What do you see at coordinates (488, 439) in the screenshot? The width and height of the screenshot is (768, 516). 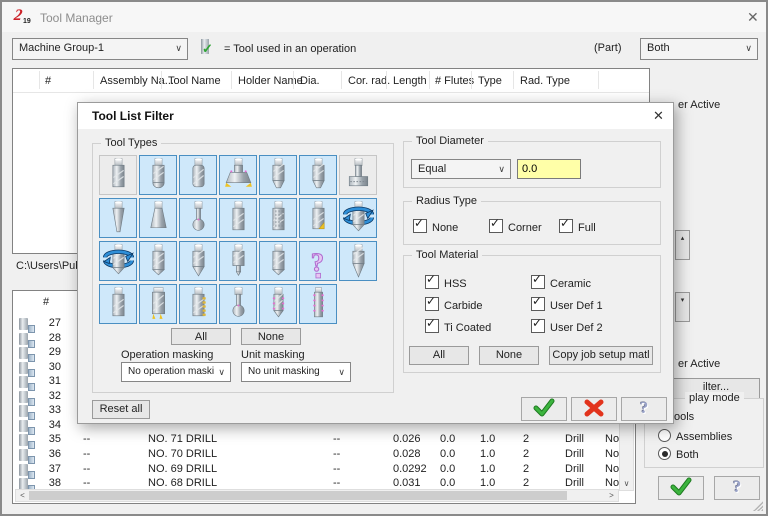 I see `cell-len: 1.0` at bounding box center [488, 439].